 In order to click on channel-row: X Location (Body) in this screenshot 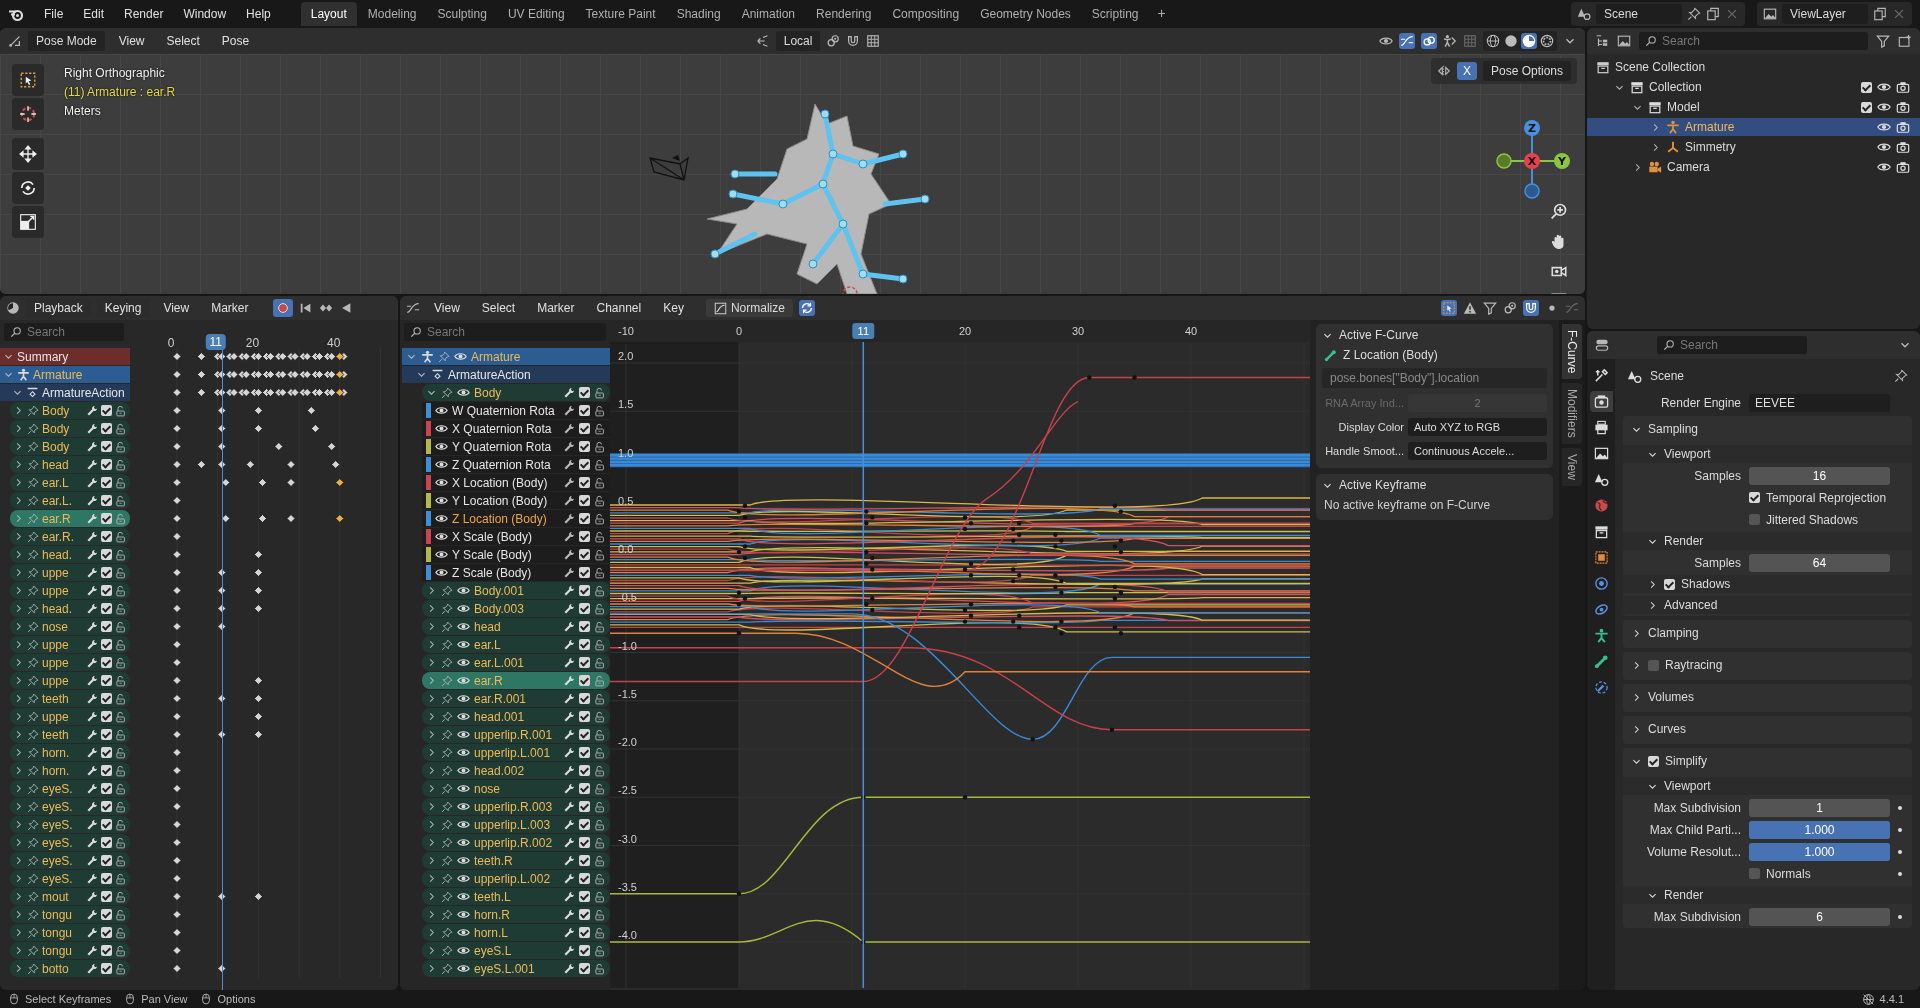, I will do `click(516, 482)`.